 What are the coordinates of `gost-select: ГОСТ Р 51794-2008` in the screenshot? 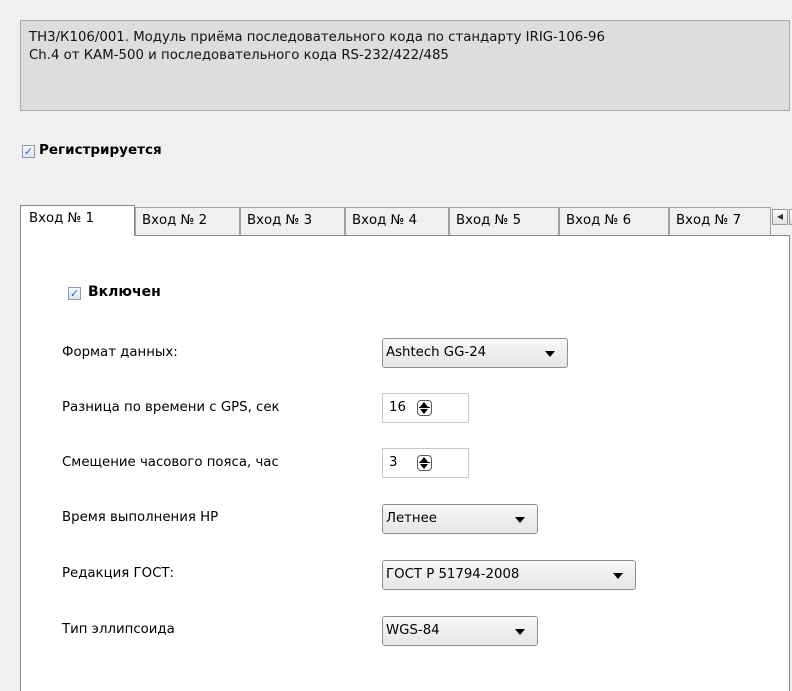 It's located at (509, 575).